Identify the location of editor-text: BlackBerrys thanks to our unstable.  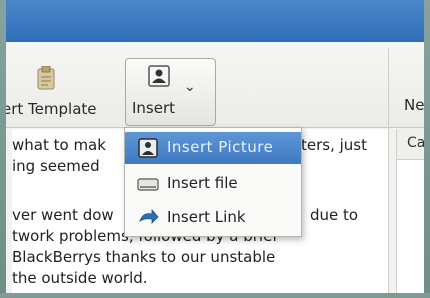
(144, 257).